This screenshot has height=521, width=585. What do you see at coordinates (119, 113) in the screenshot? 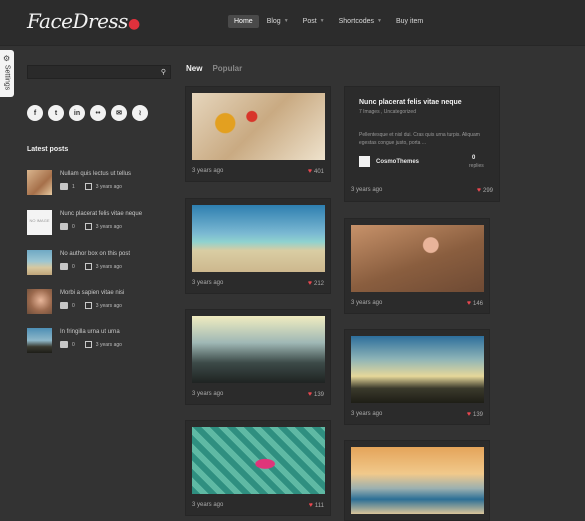
I see `email-icon: ✉` at bounding box center [119, 113].